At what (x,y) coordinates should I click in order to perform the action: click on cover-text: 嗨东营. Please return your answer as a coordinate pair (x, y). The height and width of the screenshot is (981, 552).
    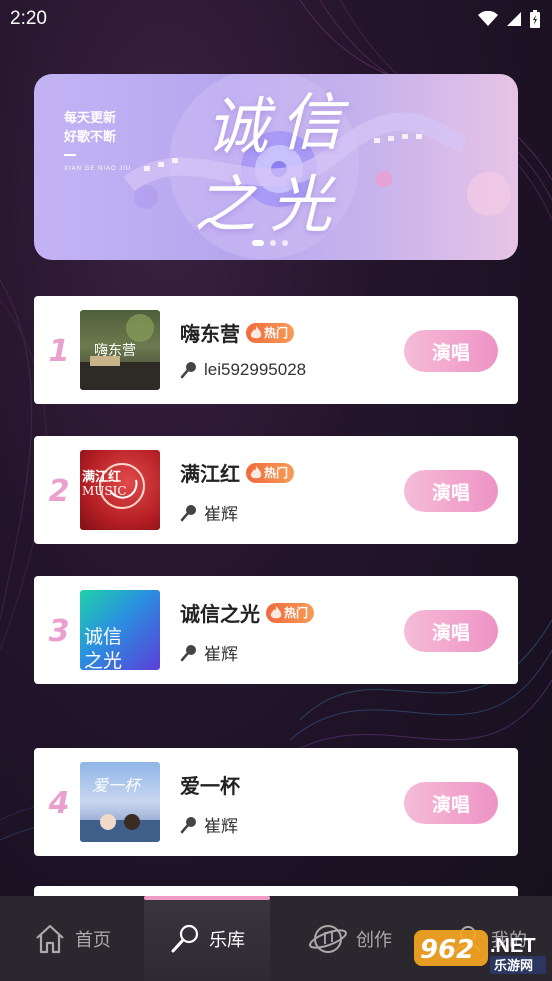
    Looking at the image, I should click on (115, 351).